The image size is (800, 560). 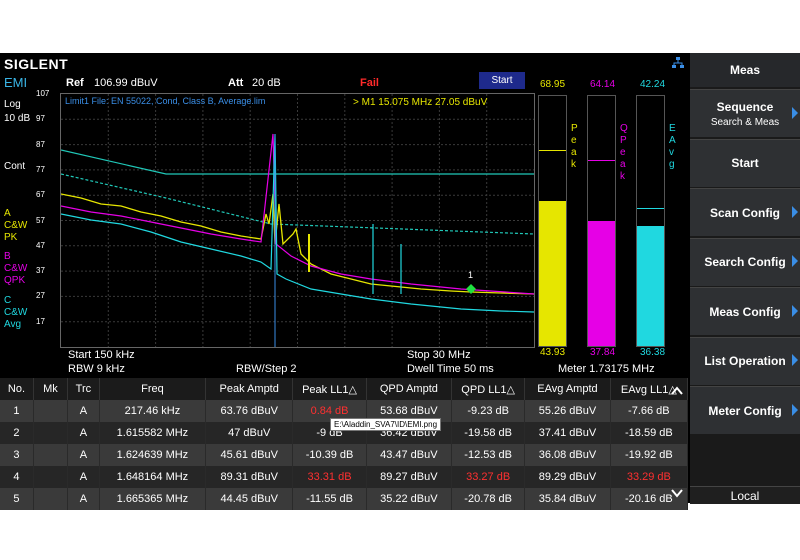 I want to click on table-cell: 45.61 dBuV, so click(x=249, y=455).